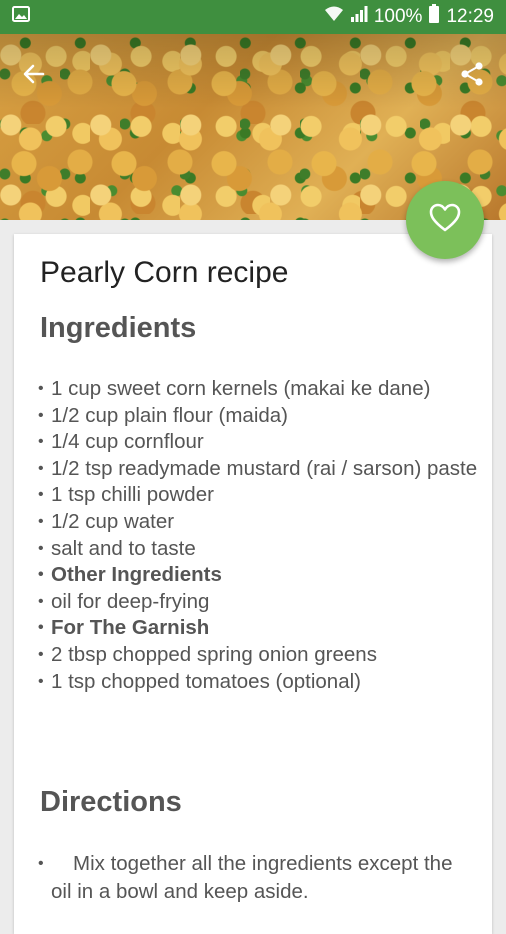 This screenshot has height=934, width=506. I want to click on recipe-title: Pearly Corn recipe, so click(164, 272).